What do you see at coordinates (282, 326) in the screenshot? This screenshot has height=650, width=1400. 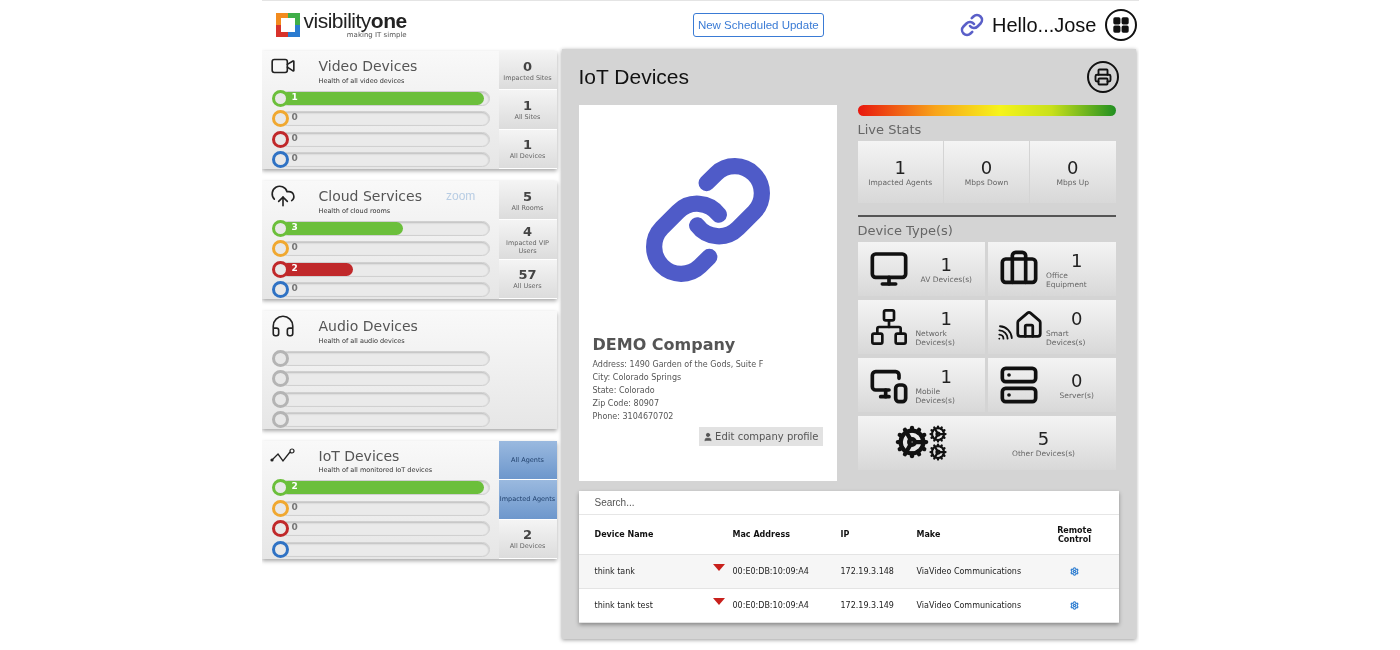 I see `headphones-icon` at bounding box center [282, 326].